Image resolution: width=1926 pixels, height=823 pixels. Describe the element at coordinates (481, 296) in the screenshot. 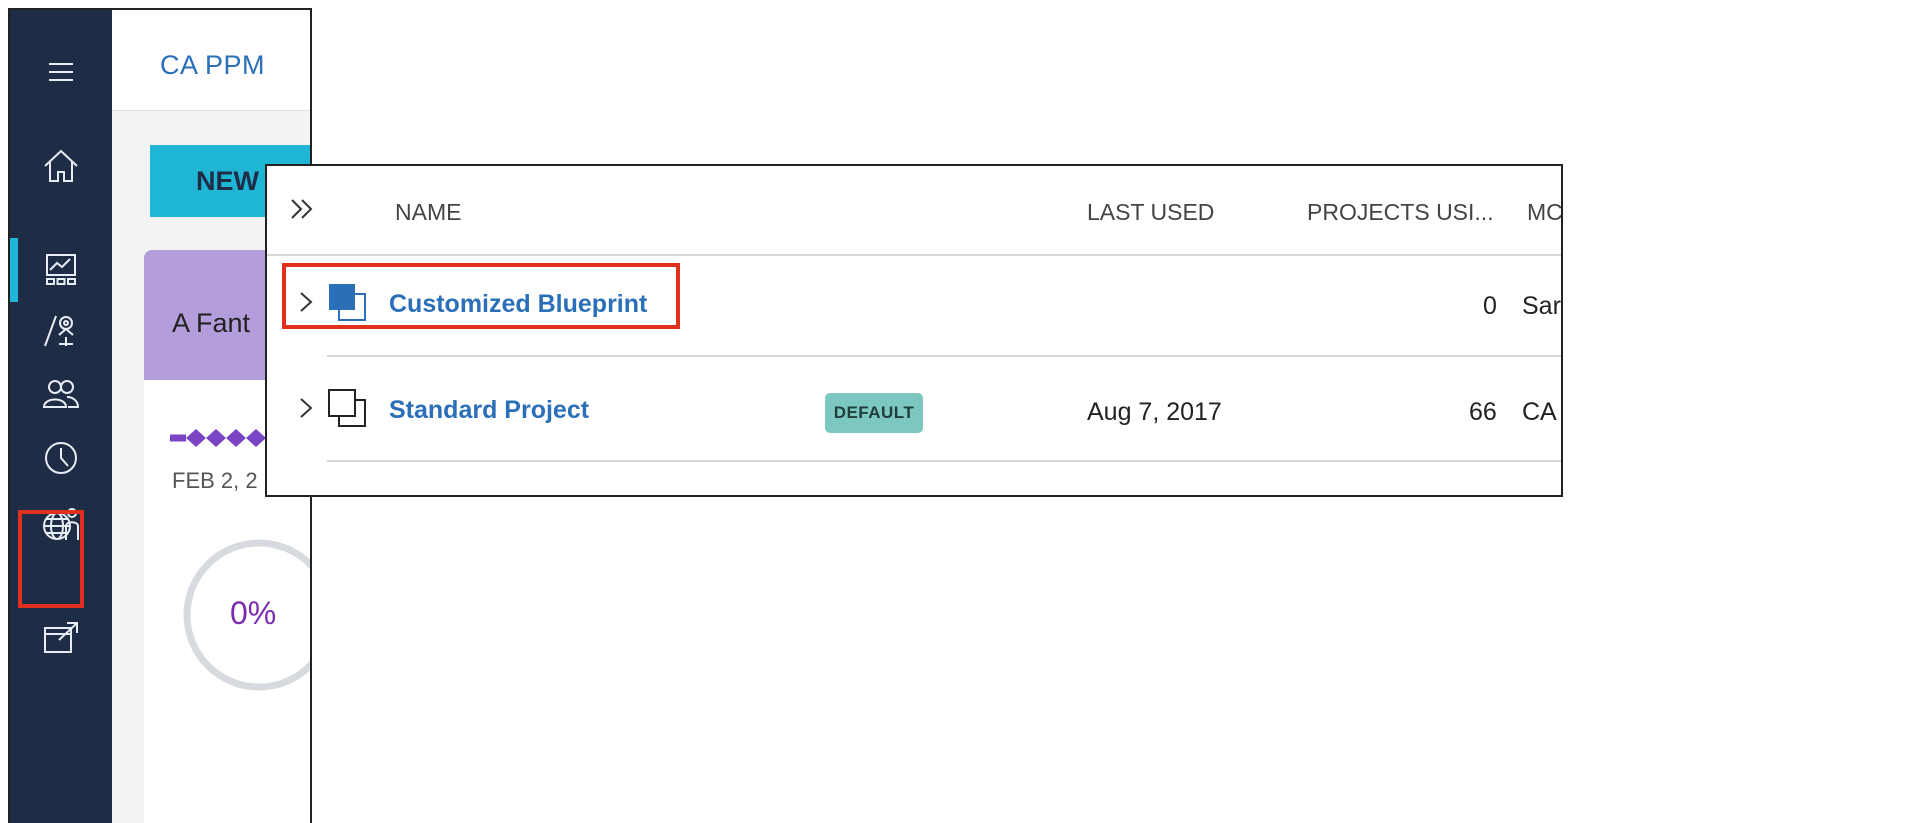

I see `customized-blueprint-highlight` at that location.